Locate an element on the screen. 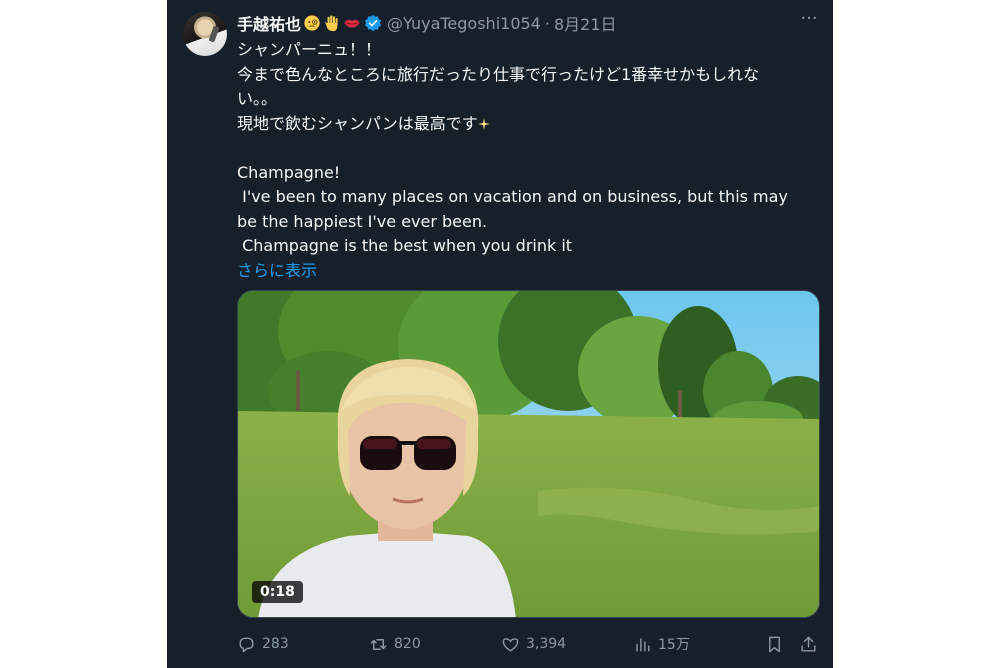  show-more-link: さらに表示 is located at coordinates (527, 271).